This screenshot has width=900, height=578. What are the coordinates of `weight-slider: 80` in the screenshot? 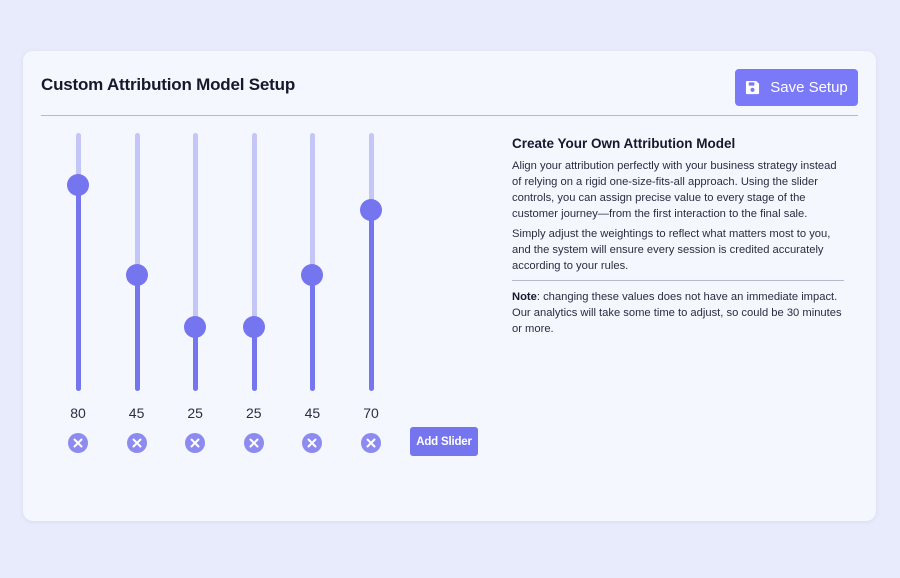 It's located at (78, 293).